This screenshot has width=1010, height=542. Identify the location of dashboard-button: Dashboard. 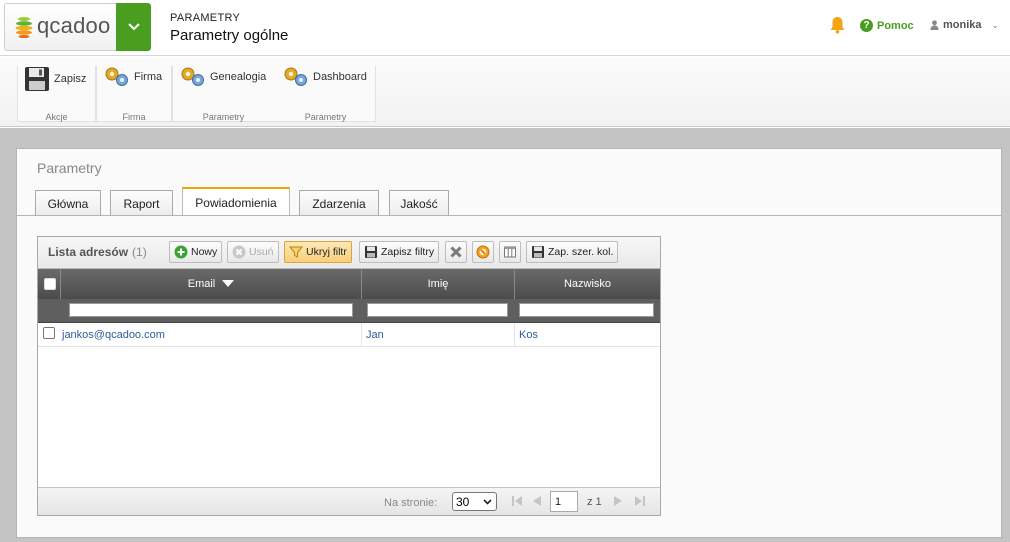
(325, 77).